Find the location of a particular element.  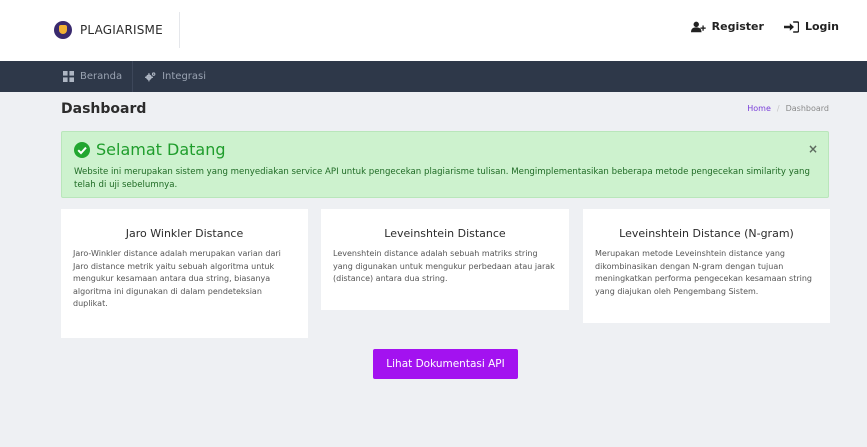

nav-item-label: Beranda is located at coordinates (101, 76).